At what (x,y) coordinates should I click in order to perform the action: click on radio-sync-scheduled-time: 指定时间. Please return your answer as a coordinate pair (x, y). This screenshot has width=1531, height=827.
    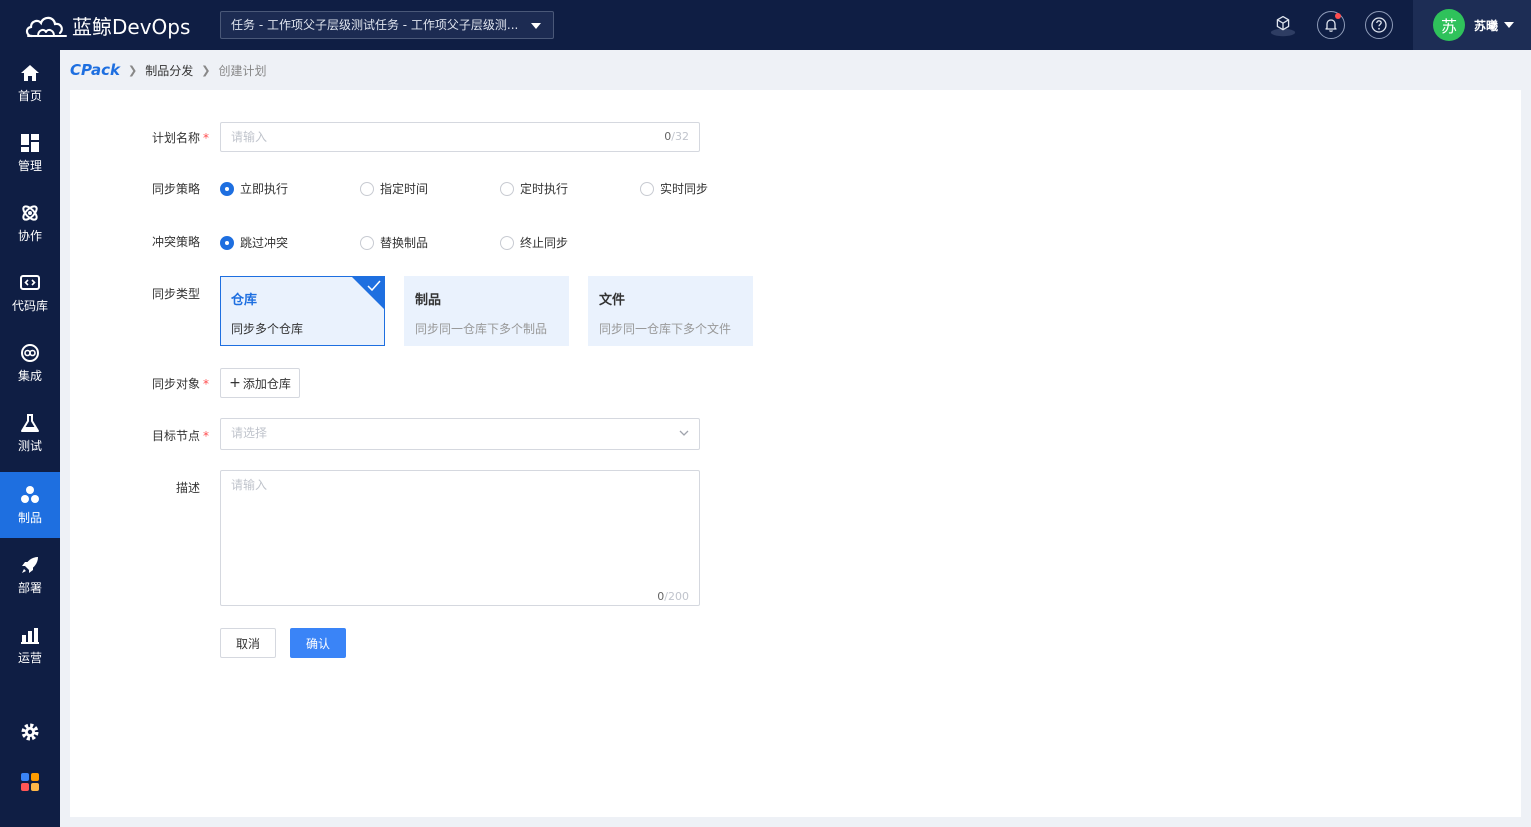
    Looking at the image, I should click on (394, 188).